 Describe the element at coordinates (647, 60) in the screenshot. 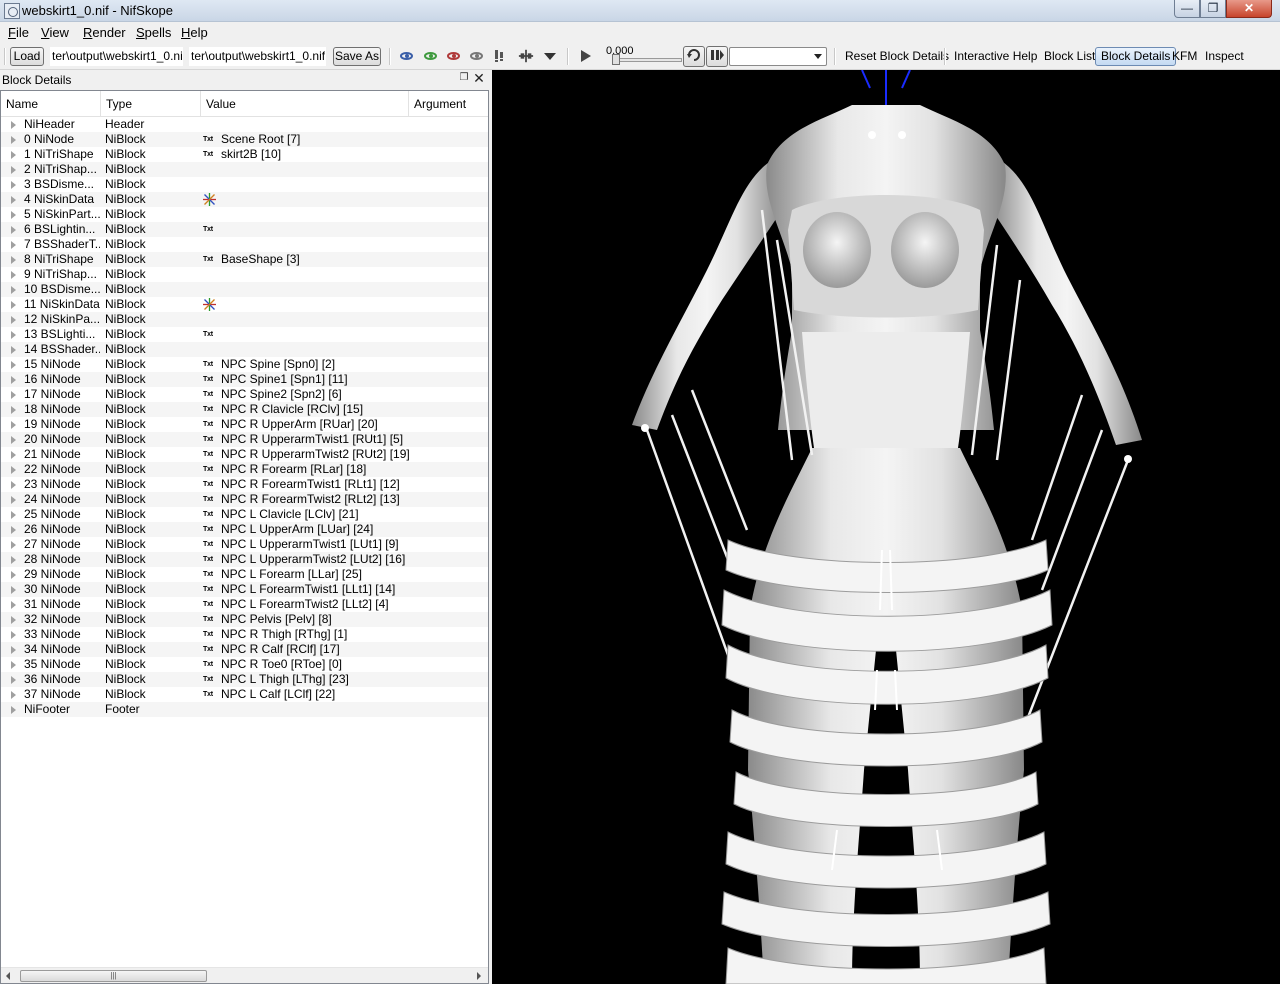

I see `time-slider-track` at that location.